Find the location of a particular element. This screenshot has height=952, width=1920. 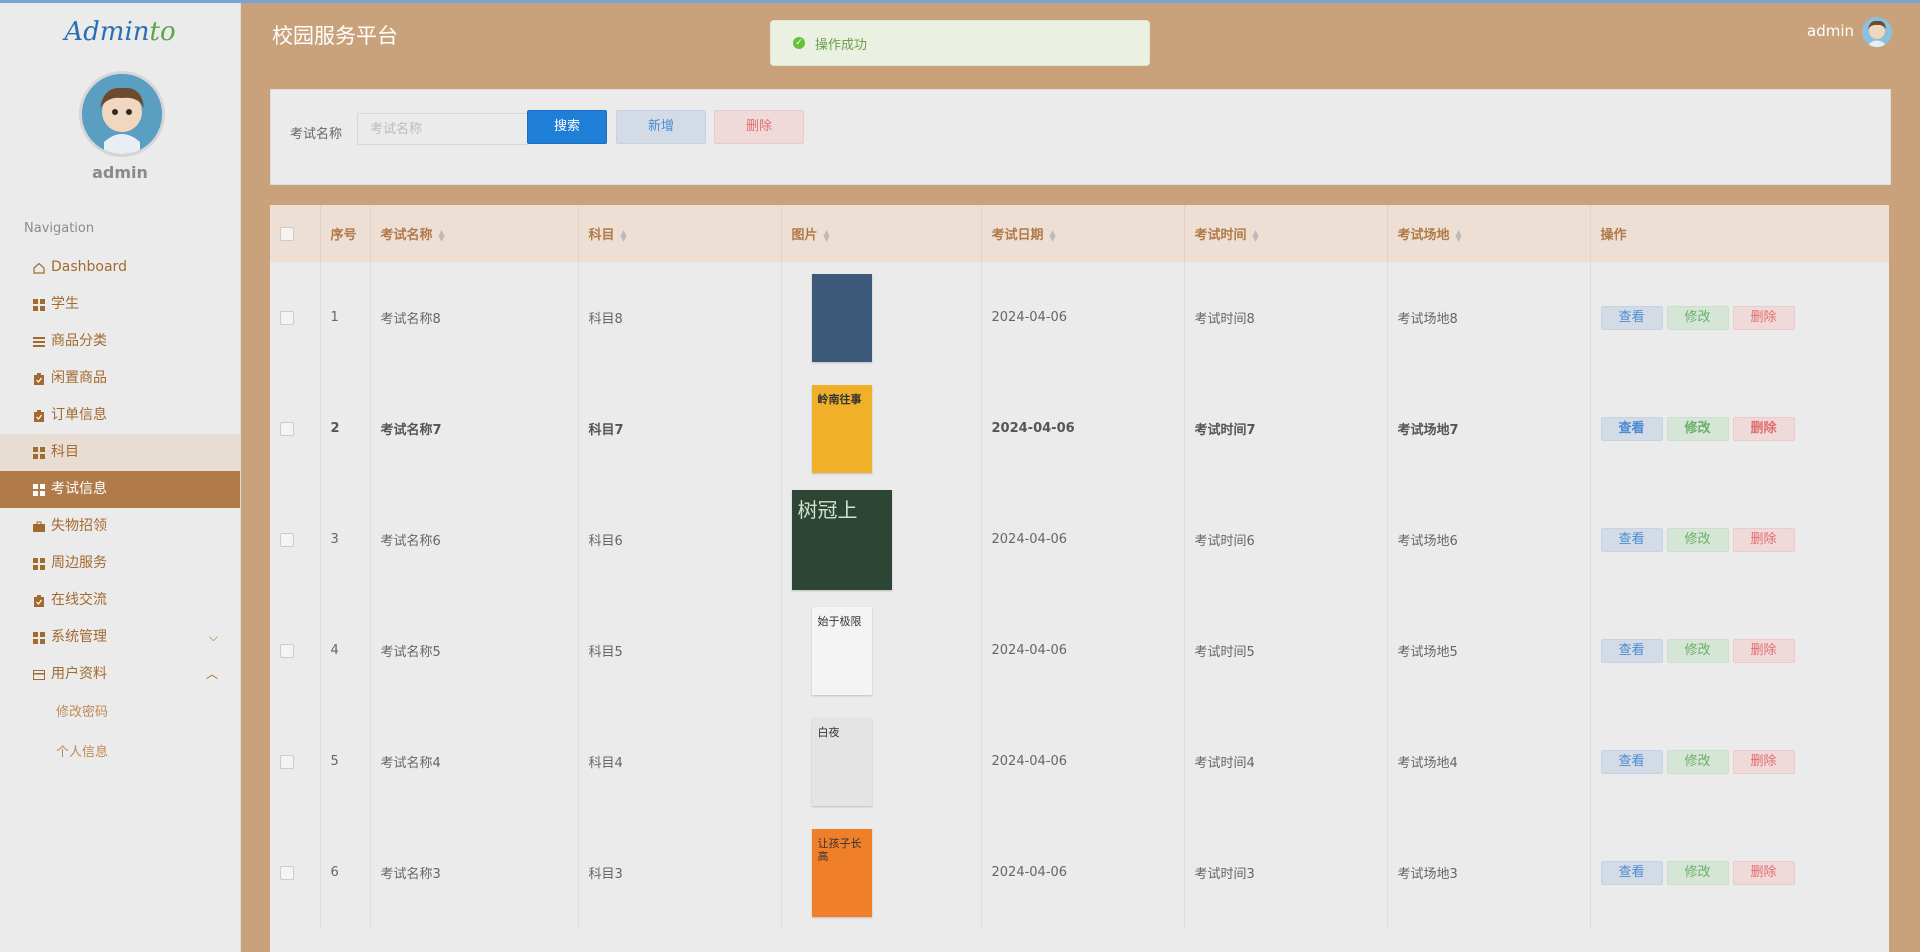

header-username: admin is located at coordinates (1830, 31).